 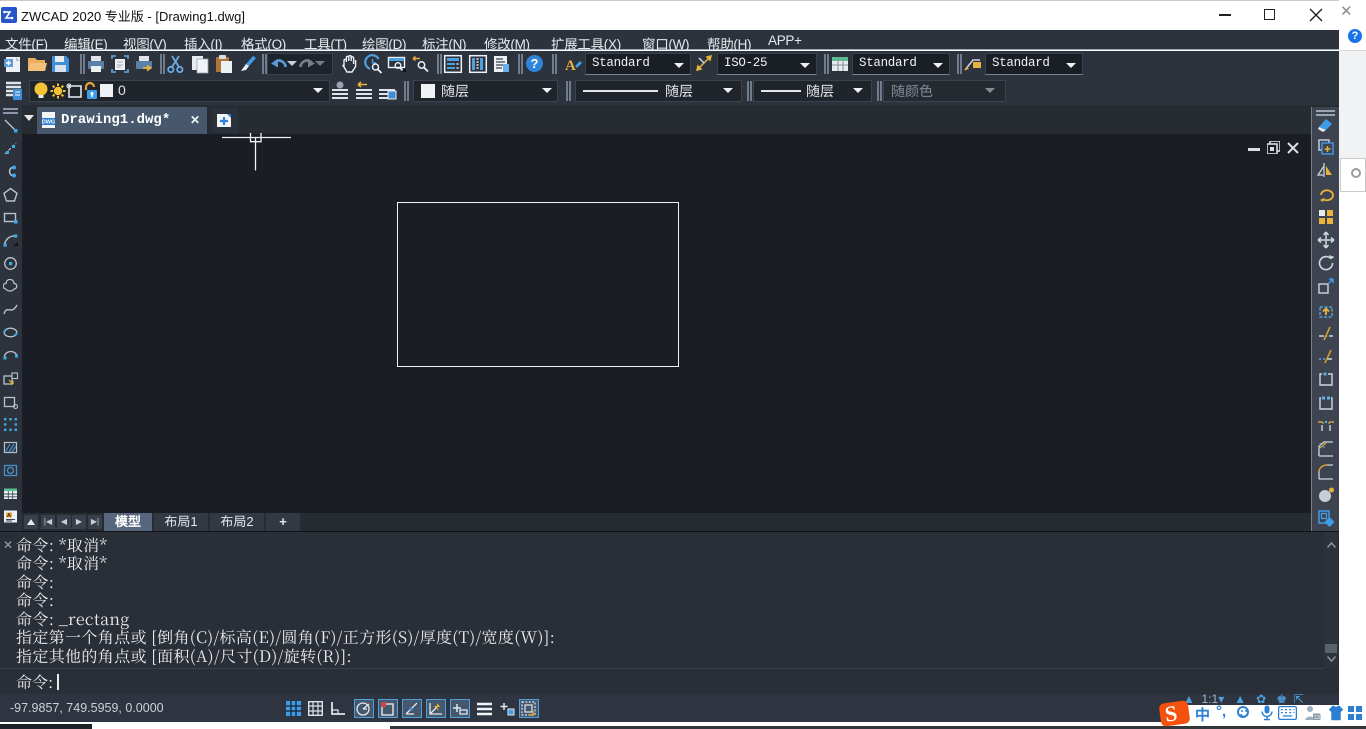 I want to click on svg-text: DWG, so click(x=48, y=123).